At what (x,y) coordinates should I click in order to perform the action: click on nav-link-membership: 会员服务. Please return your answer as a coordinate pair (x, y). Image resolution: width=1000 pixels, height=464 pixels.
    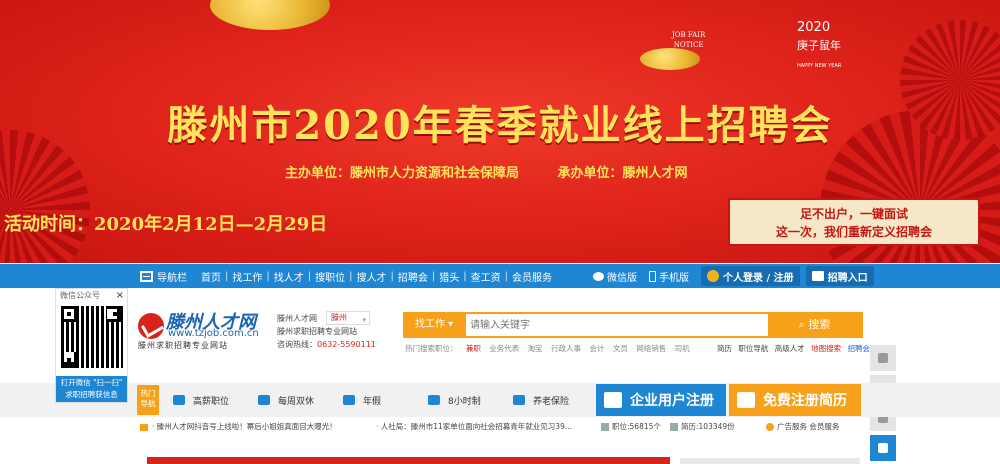
    Looking at the image, I should click on (532, 276).